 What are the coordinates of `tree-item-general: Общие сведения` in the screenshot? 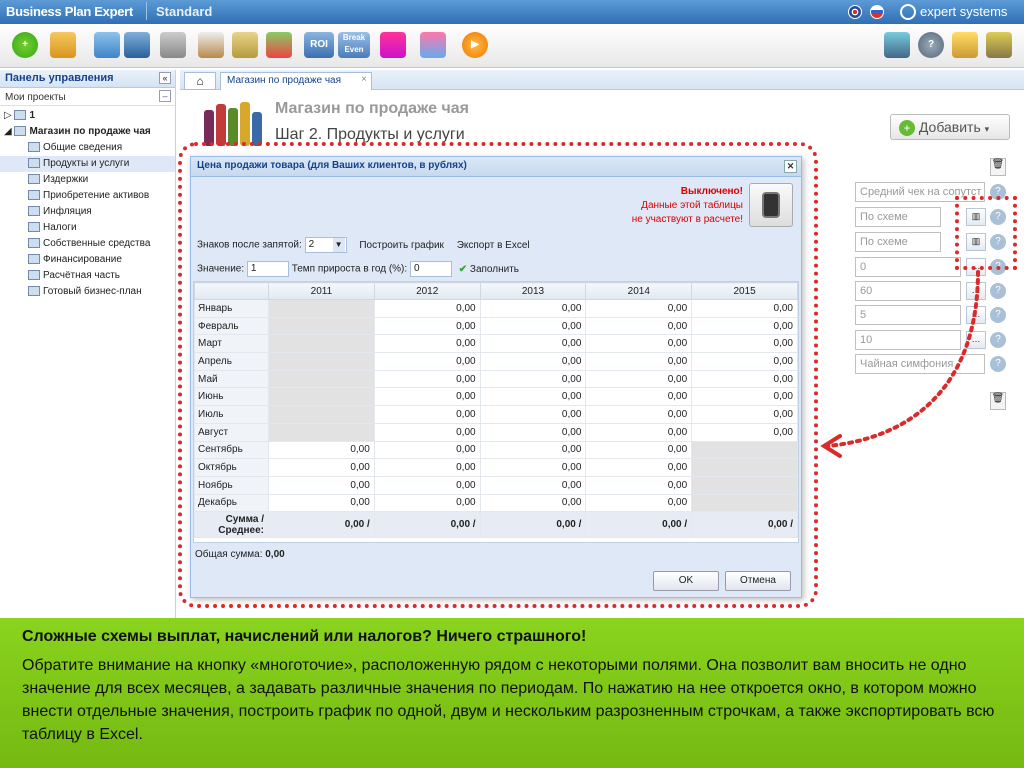 It's located at (87, 148).